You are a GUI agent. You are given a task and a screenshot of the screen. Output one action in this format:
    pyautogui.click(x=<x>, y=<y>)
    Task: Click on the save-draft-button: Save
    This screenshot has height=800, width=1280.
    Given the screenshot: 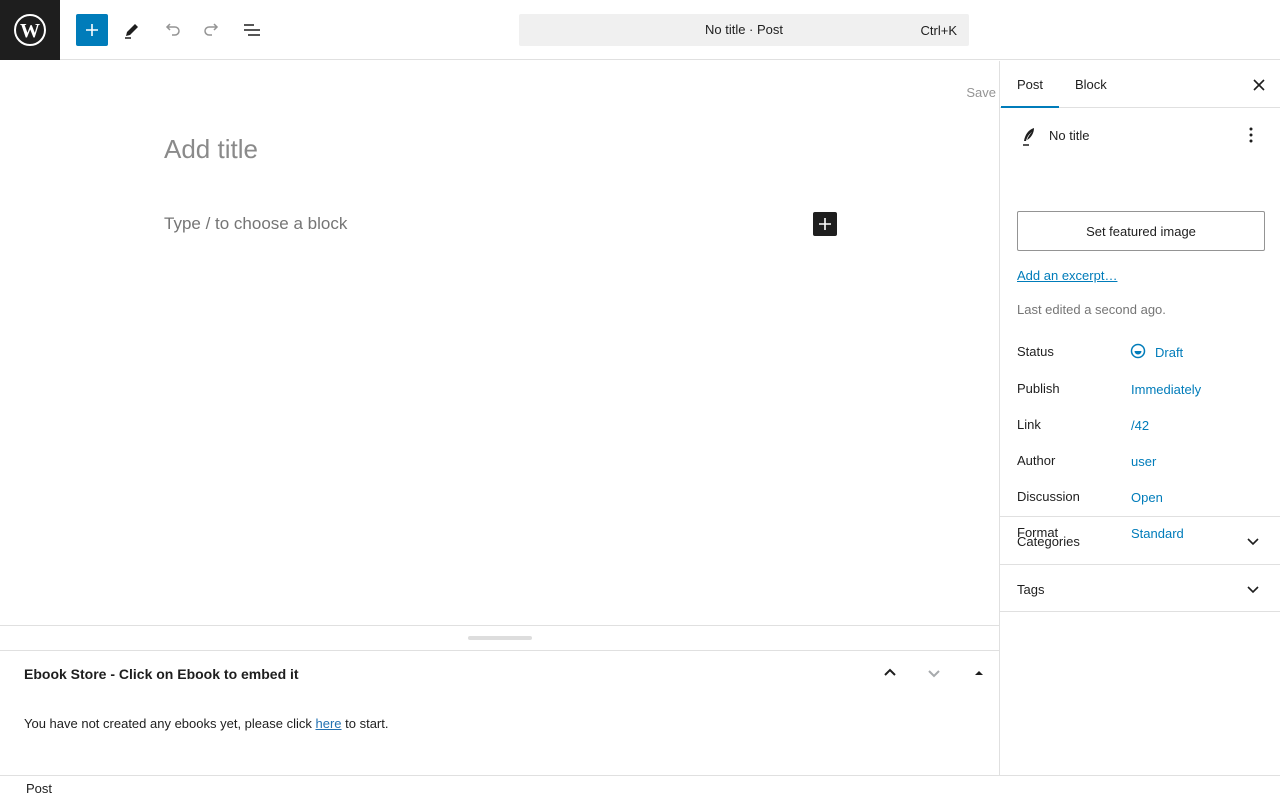 What is the action you would take?
    pyautogui.click(x=981, y=92)
    